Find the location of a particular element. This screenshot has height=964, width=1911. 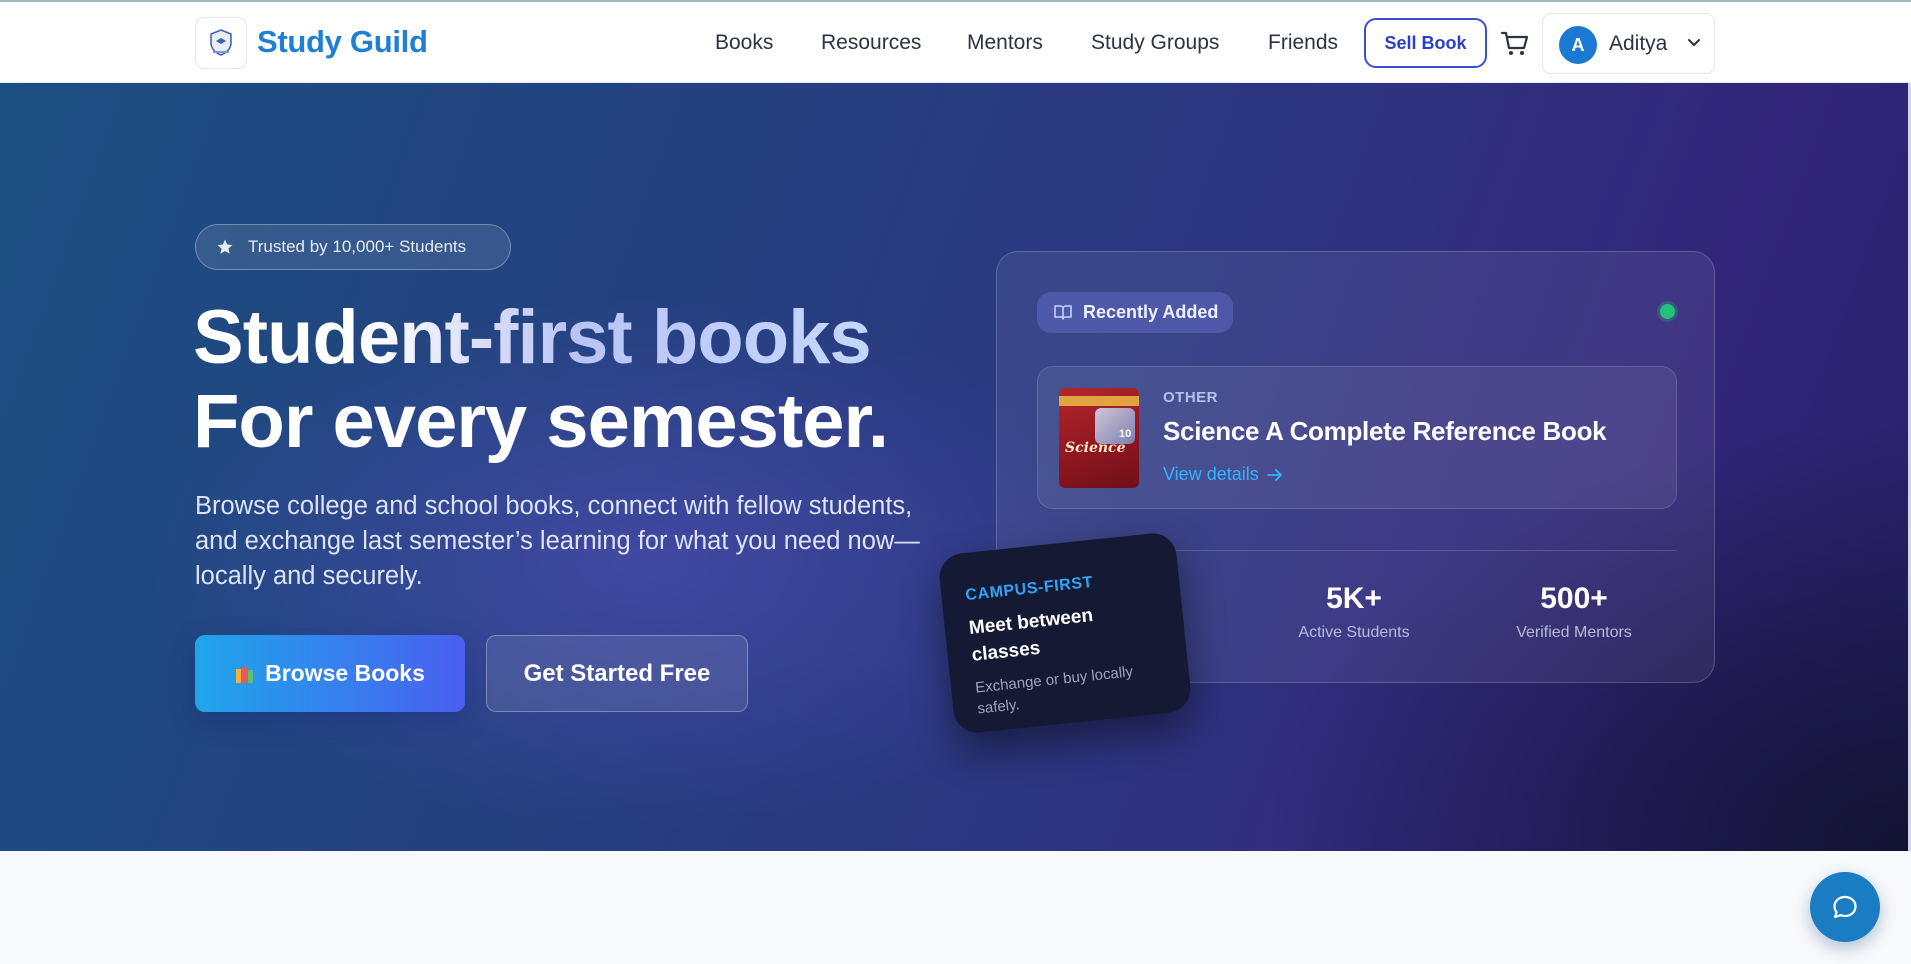

chevron-down-icon is located at coordinates (1694, 42).